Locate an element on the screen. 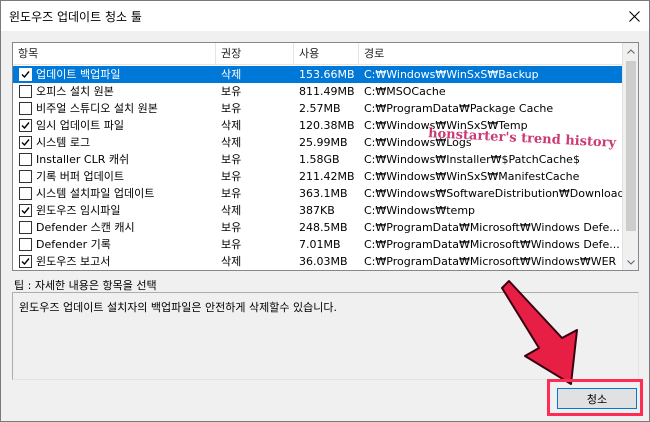 The width and height of the screenshot is (650, 422). row-name-label: 비주얼 스튜디오 설치 원본 is located at coordinates (97, 108).